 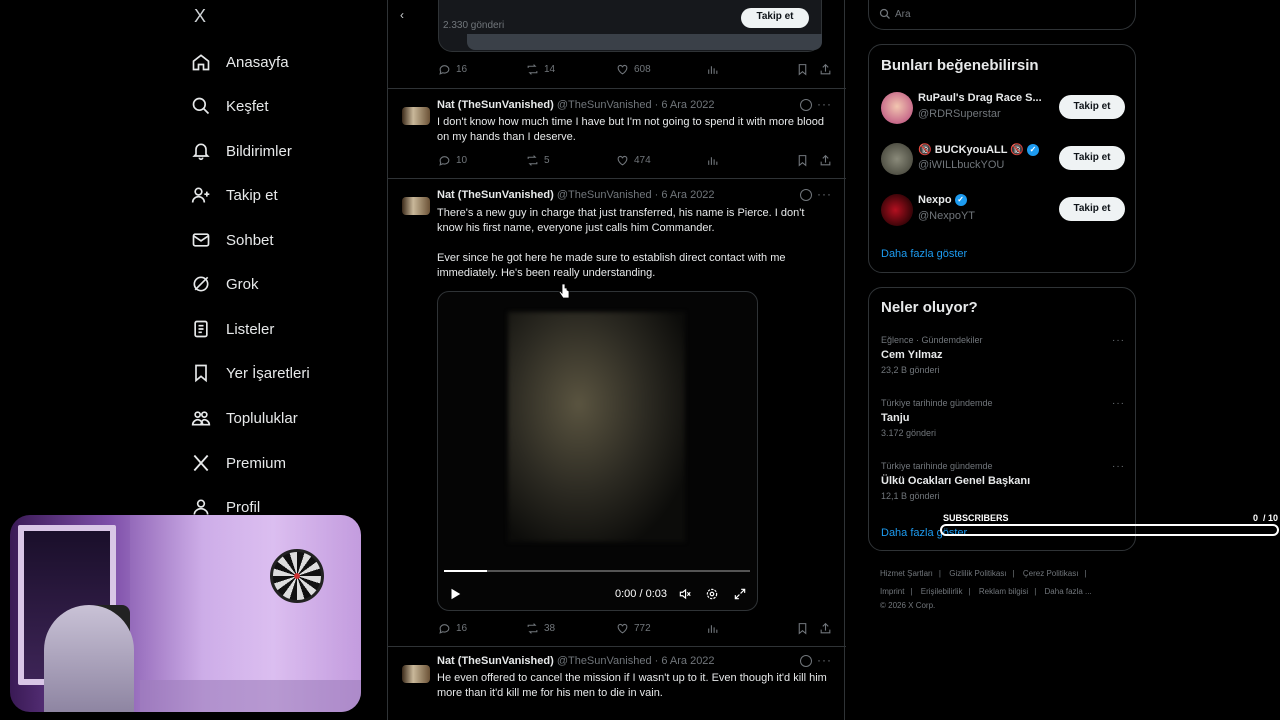 What do you see at coordinates (942, 591) in the screenshot?
I see `footer-link-accessibility: Erişilebilirlik` at bounding box center [942, 591].